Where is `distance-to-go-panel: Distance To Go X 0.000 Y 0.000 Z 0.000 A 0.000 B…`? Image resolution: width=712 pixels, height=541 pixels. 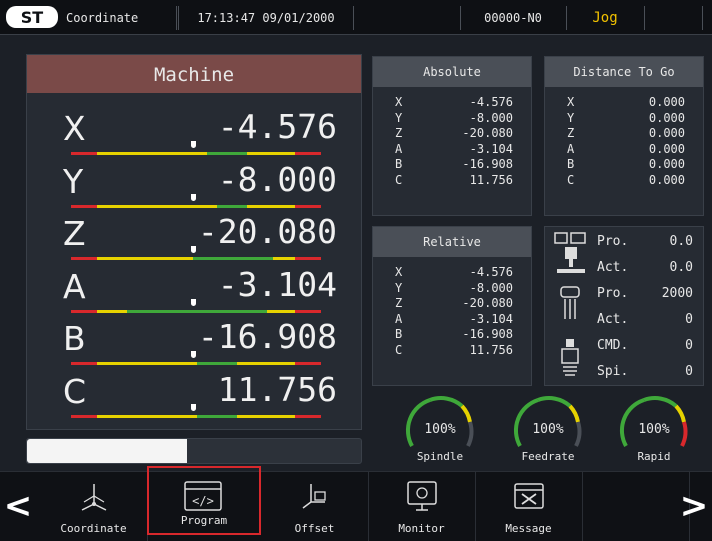
distance-to-go-panel: Distance To Go X 0.000 Y 0.000 Z 0.000 A 0.000 B… is located at coordinates (624, 136).